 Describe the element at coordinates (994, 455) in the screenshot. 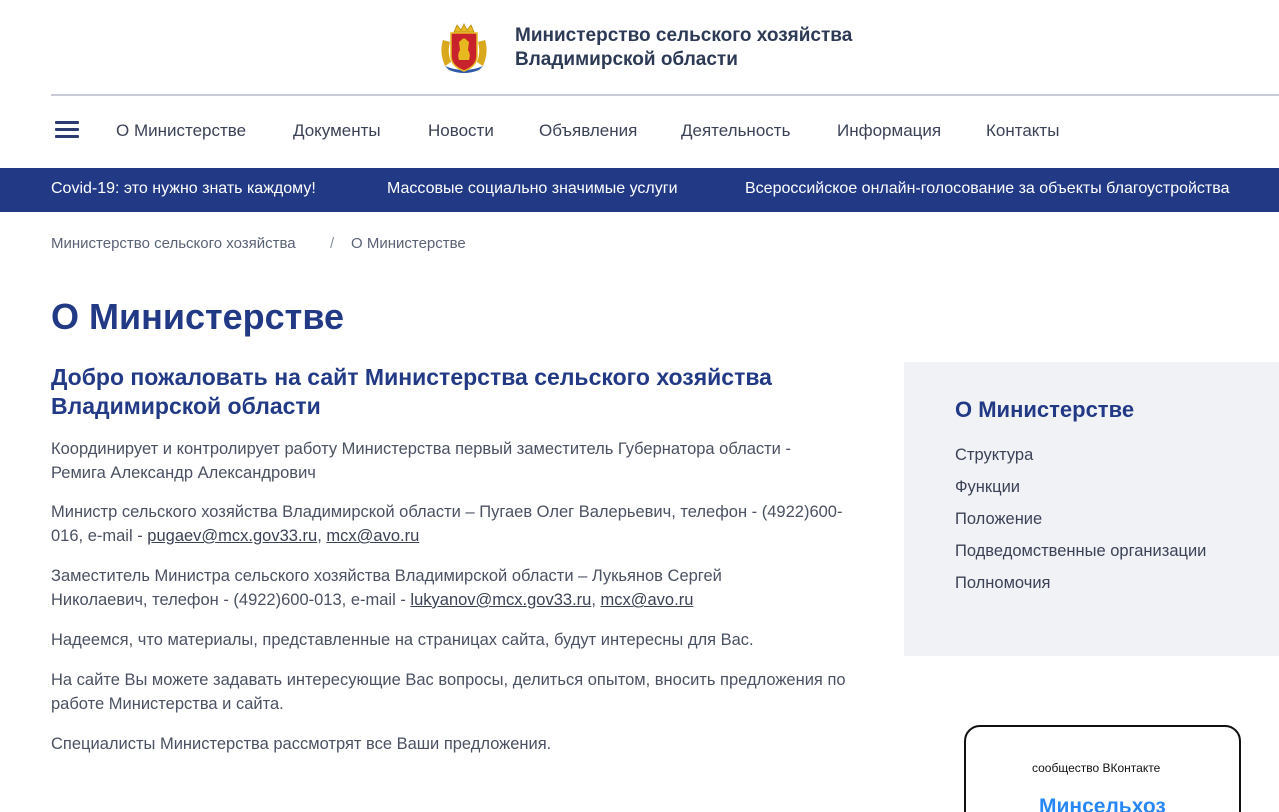

I see `sidebar-link-structure: Структура` at that location.